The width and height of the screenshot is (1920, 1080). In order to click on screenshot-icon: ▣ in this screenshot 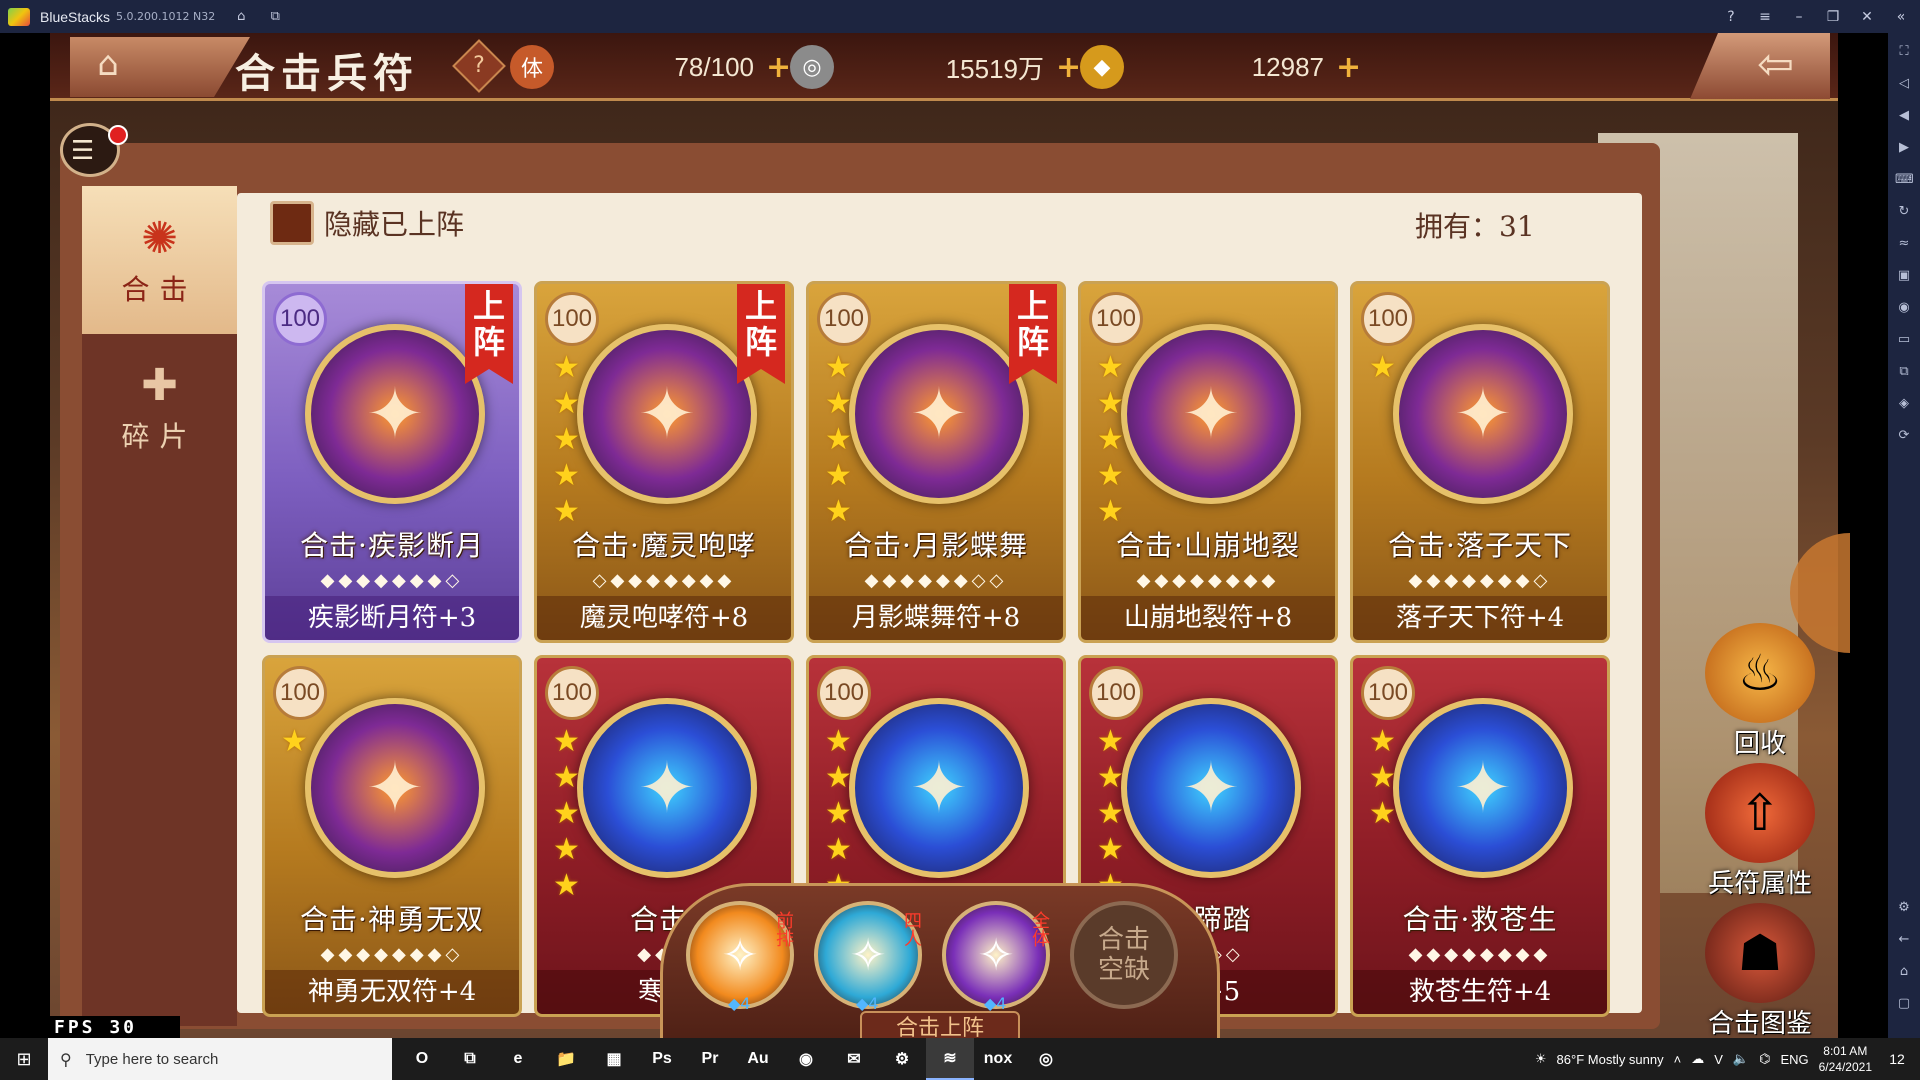, I will do `click(1904, 276)`.